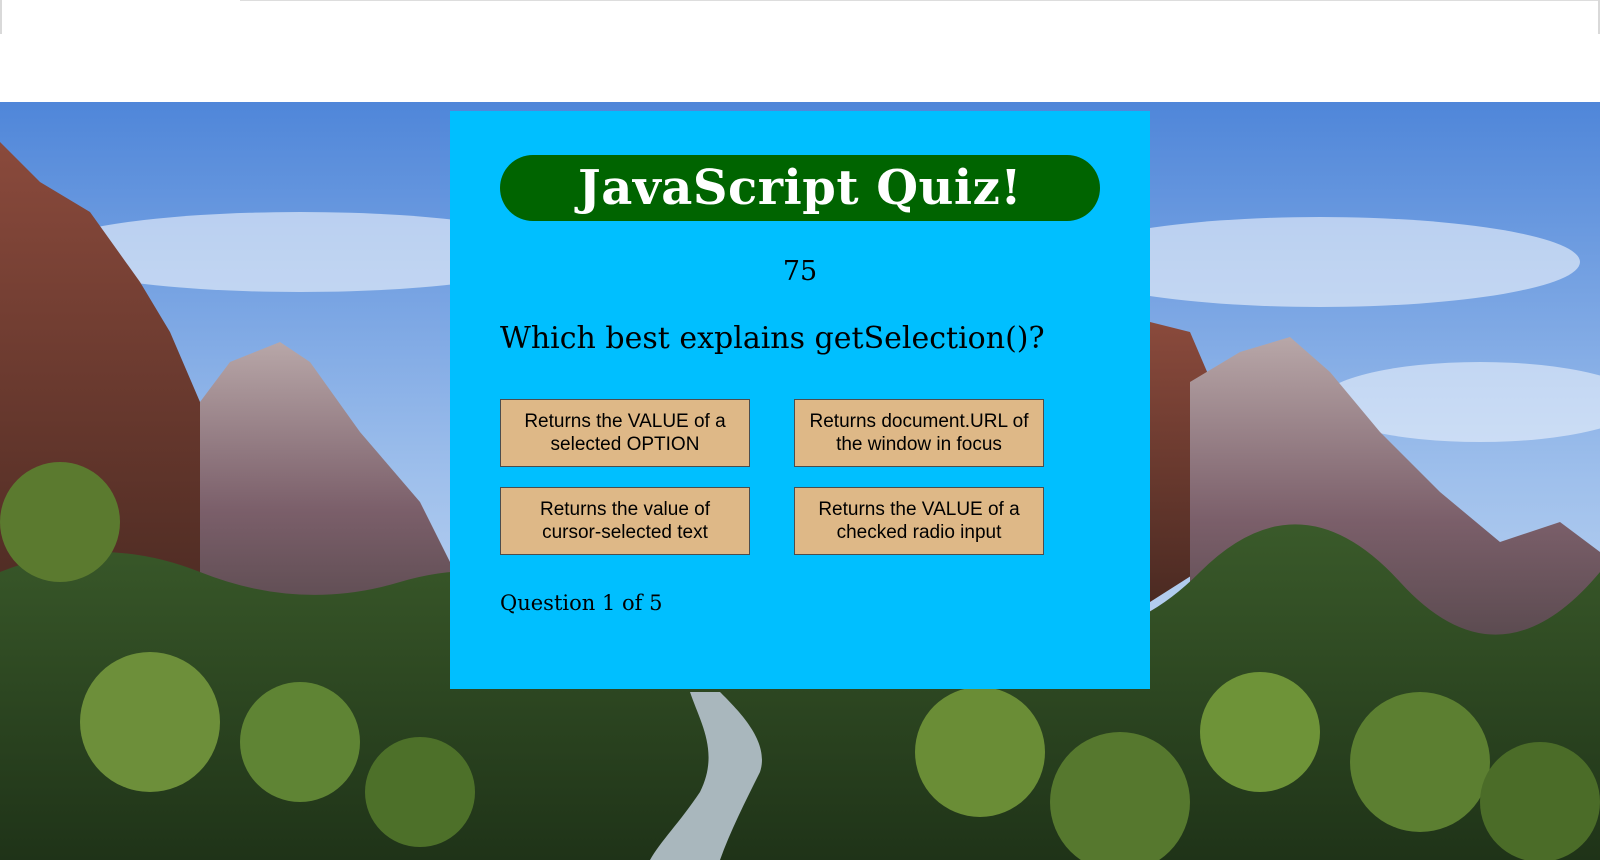 This screenshot has height=860, width=1600. I want to click on quiz-title: JavaScript Quiz!, so click(800, 188).